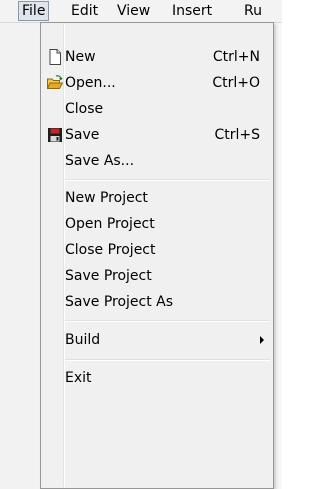 The image size is (320, 489). I want to click on menu-item-label: New, so click(80, 57).